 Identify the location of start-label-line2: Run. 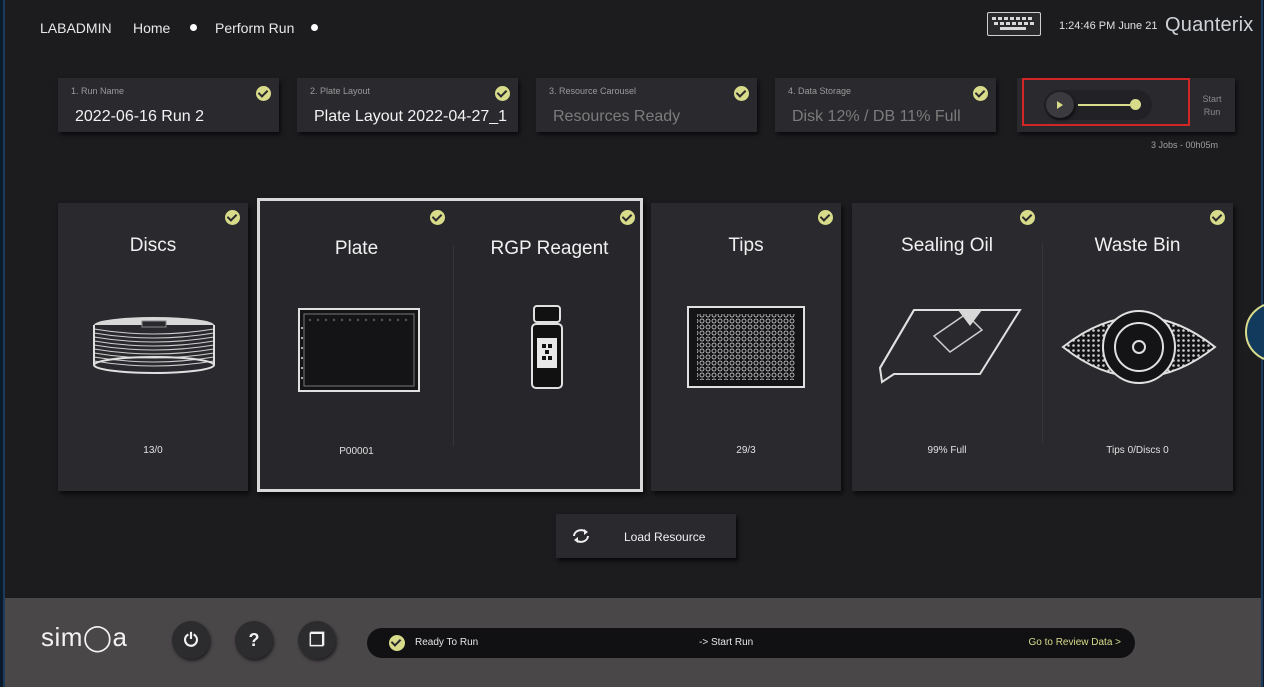
(1212, 112).